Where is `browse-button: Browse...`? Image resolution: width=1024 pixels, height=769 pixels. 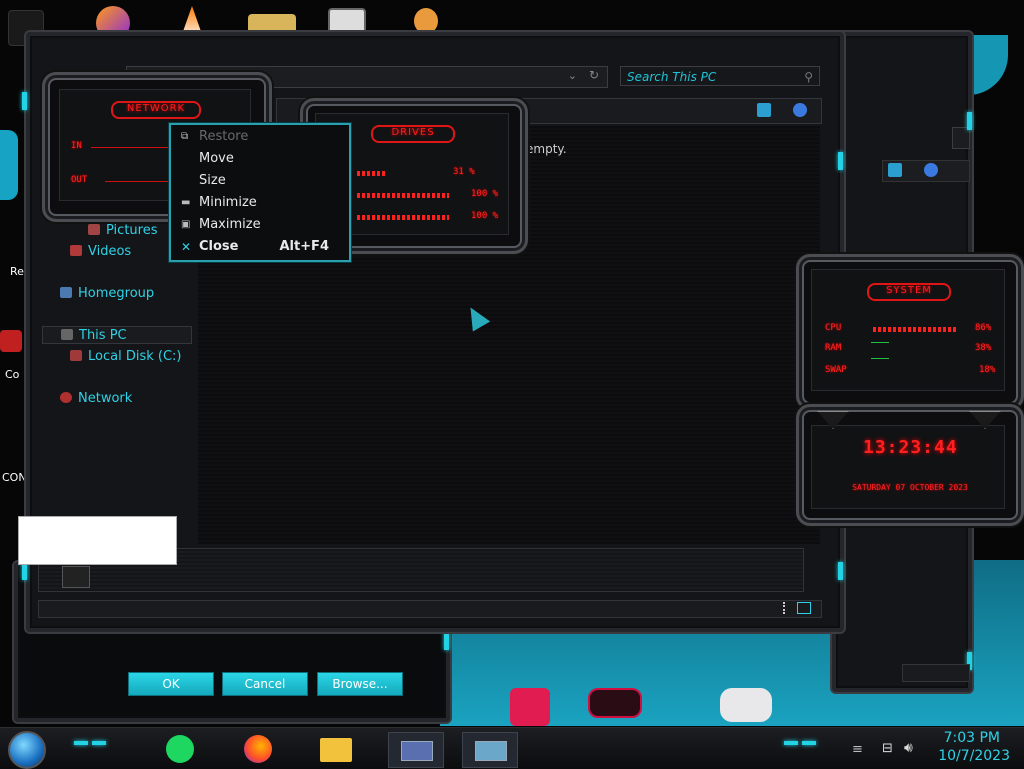
browse-button: Browse... is located at coordinates (360, 684).